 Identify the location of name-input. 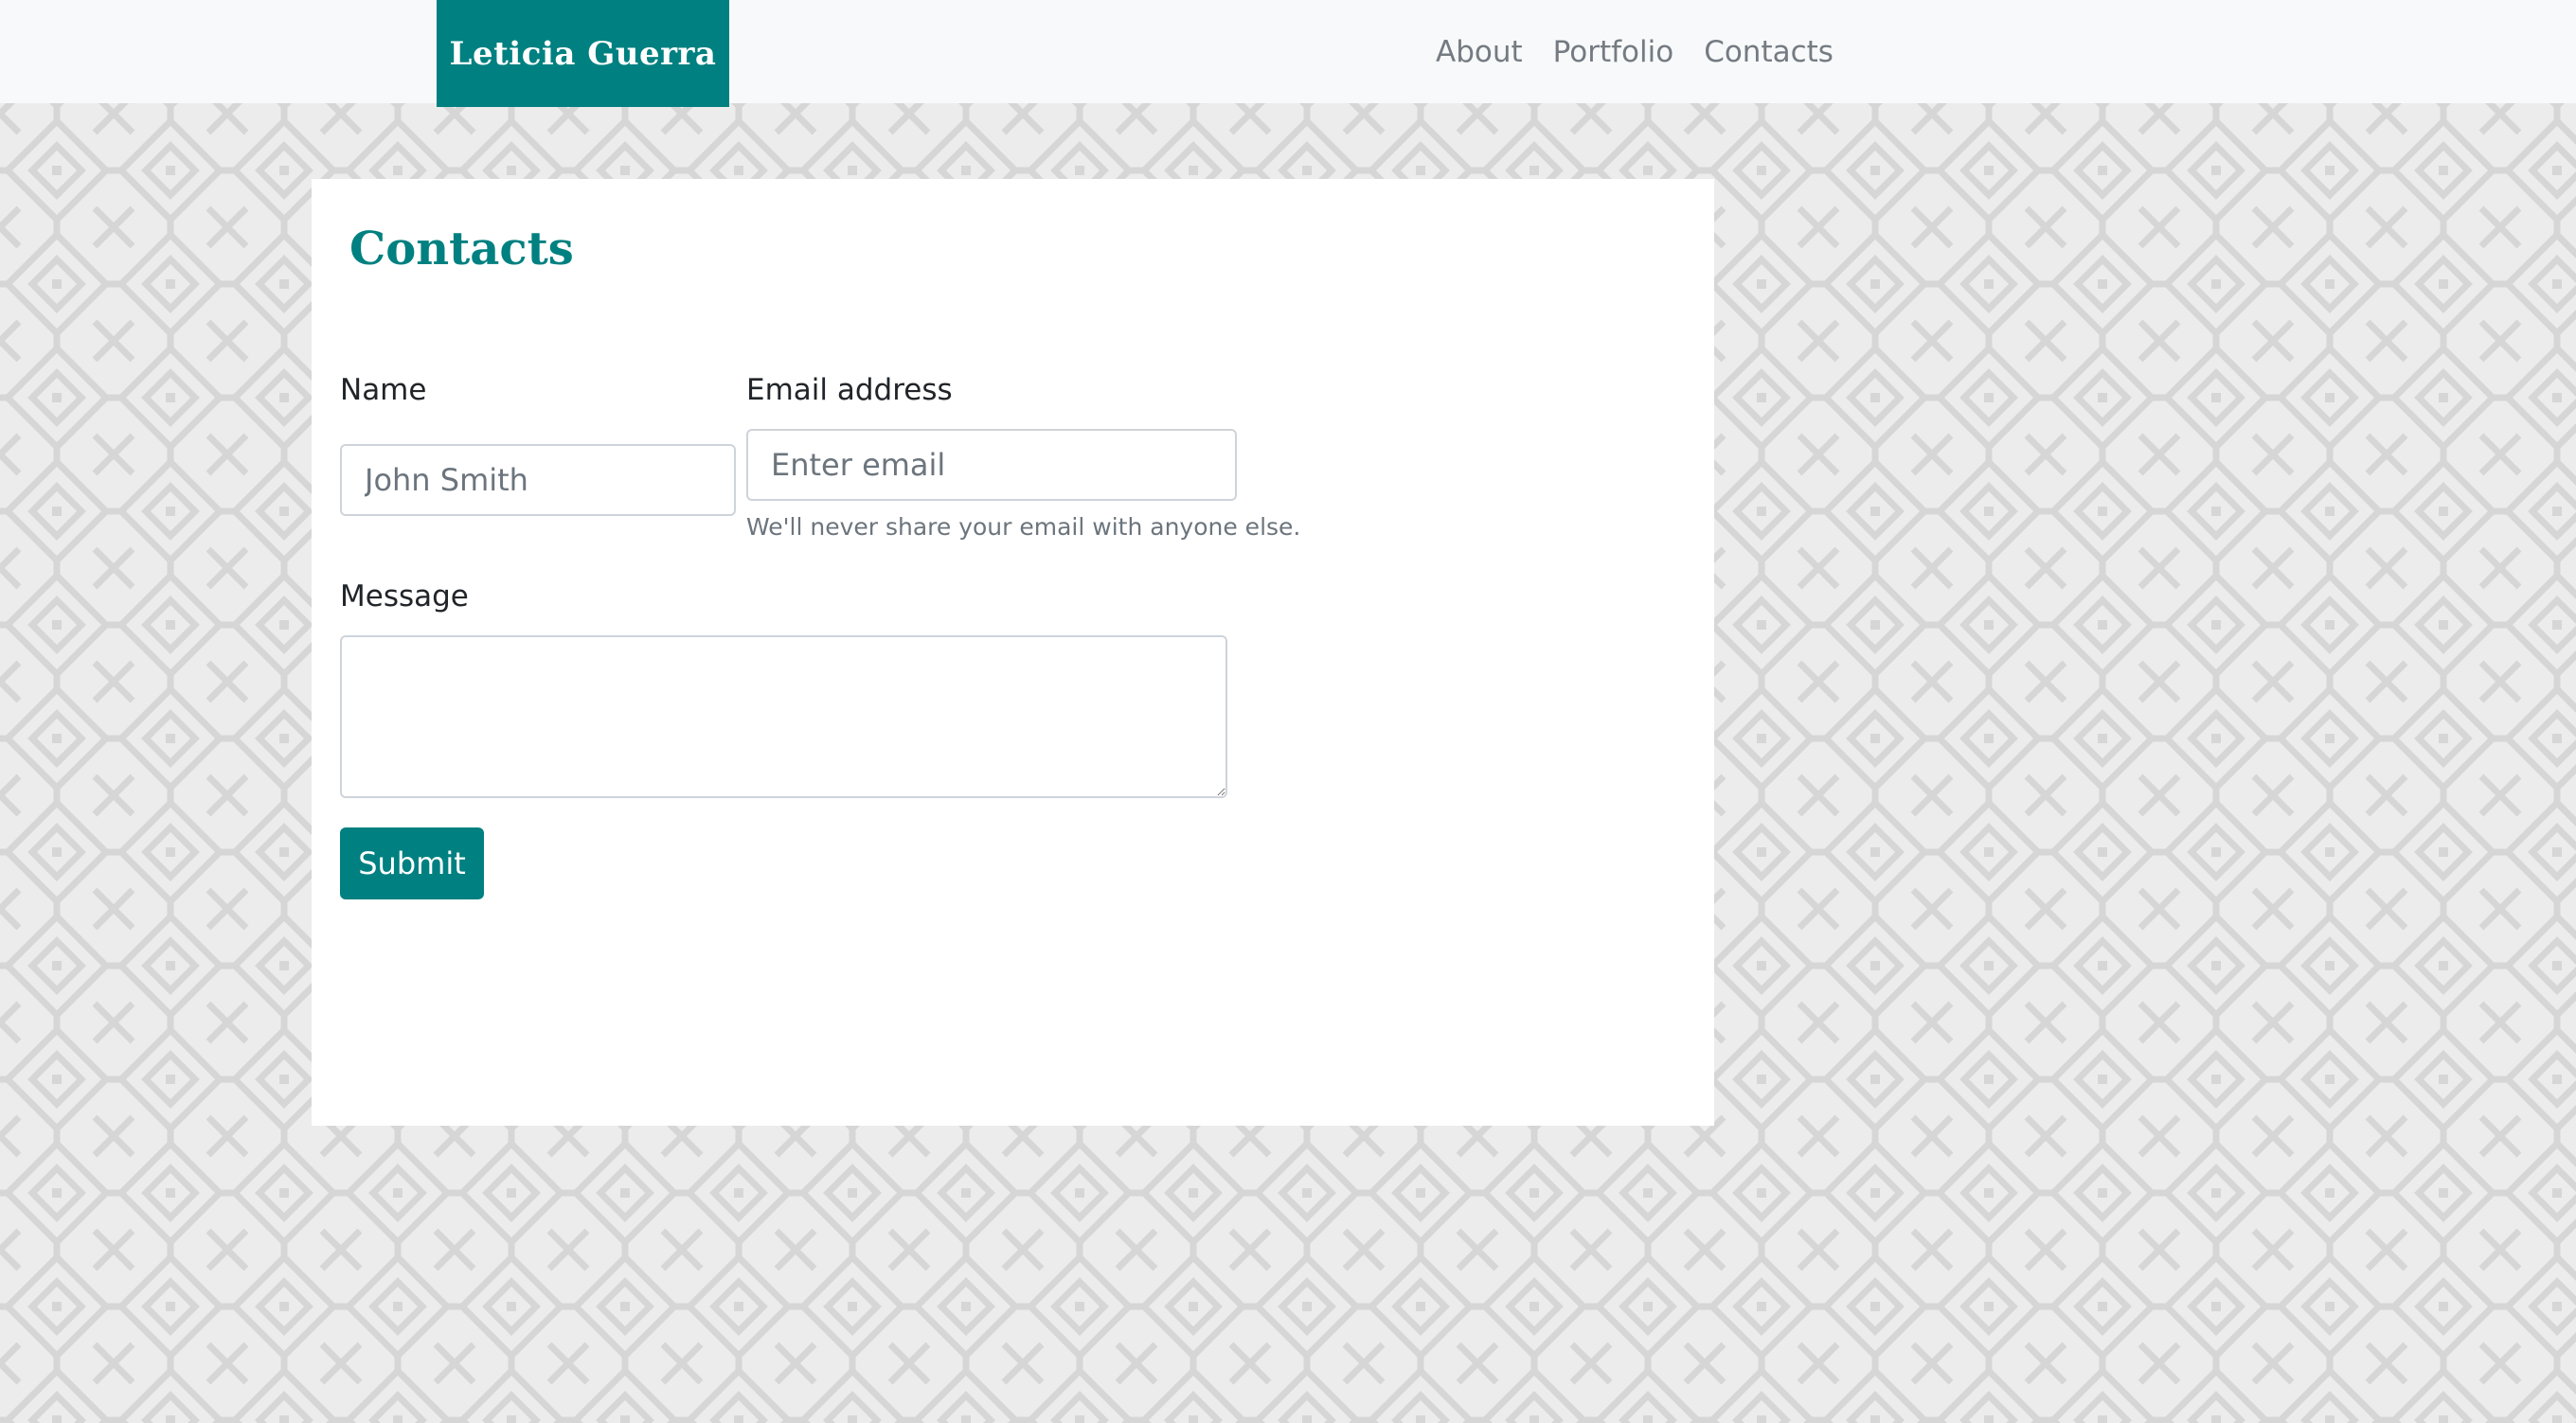
(538, 480).